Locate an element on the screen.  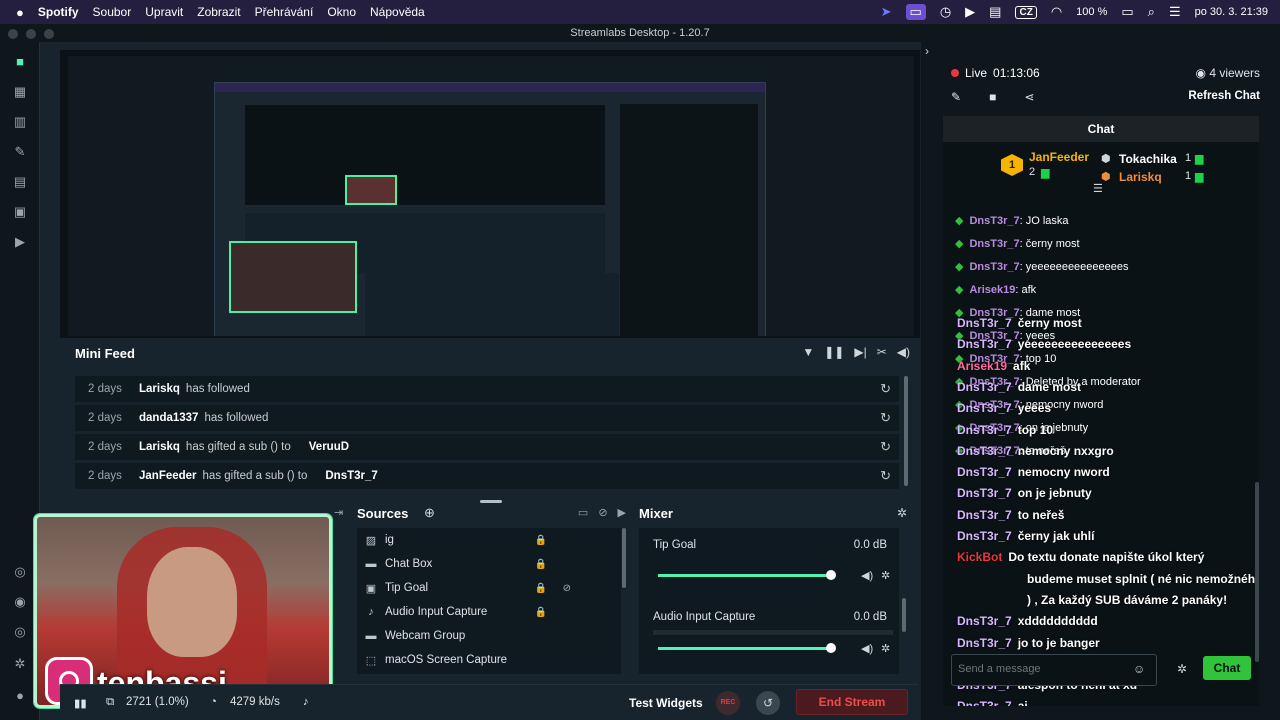
overlay-username: DnsT3r_7 is located at coordinates (984, 450).